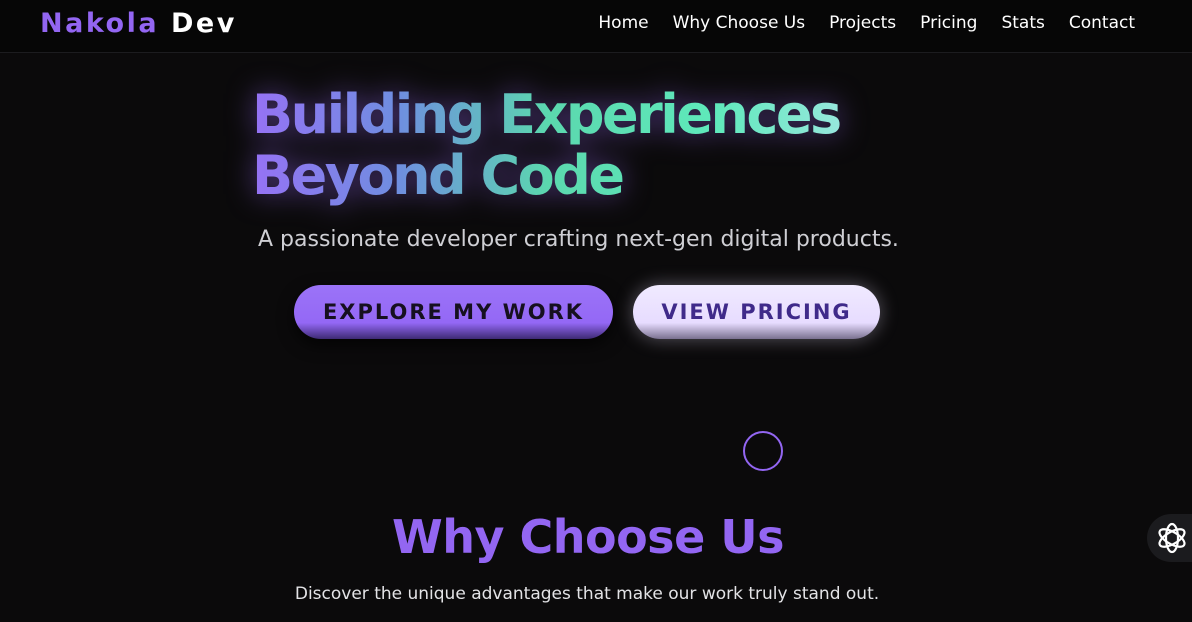  What do you see at coordinates (948, 23) in the screenshot?
I see `nav-link-pricing: Pricing` at bounding box center [948, 23].